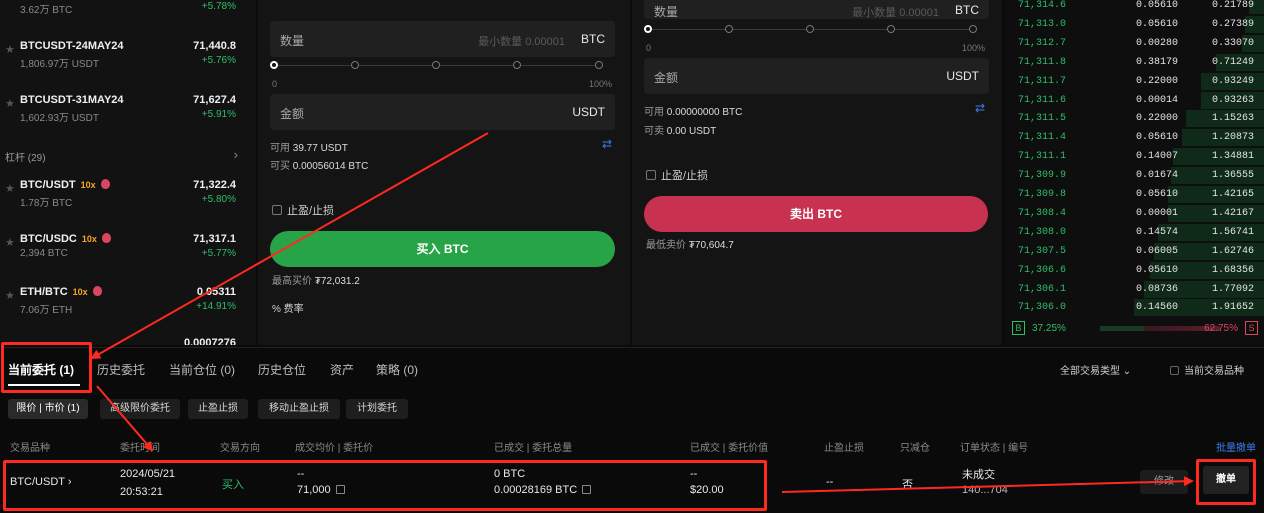 The height and width of the screenshot is (513, 1264). What do you see at coordinates (442, 112) in the screenshot?
I see `buy-amount-field: 金额 USDT` at bounding box center [442, 112].